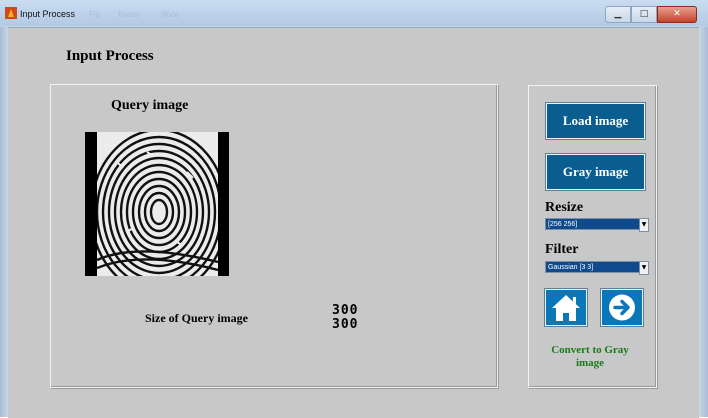 Image resolution: width=708 pixels, height=418 pixels. I want to click on page-title: Input Process, so click(110, 56).